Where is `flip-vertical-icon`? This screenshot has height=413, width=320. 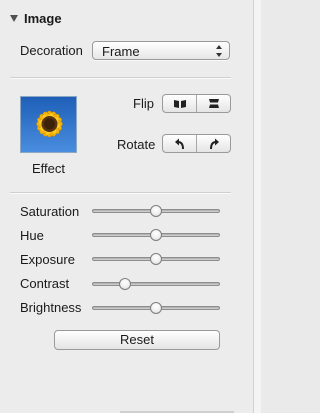
flip-vertical-icon is located at coordinates (213, 103).